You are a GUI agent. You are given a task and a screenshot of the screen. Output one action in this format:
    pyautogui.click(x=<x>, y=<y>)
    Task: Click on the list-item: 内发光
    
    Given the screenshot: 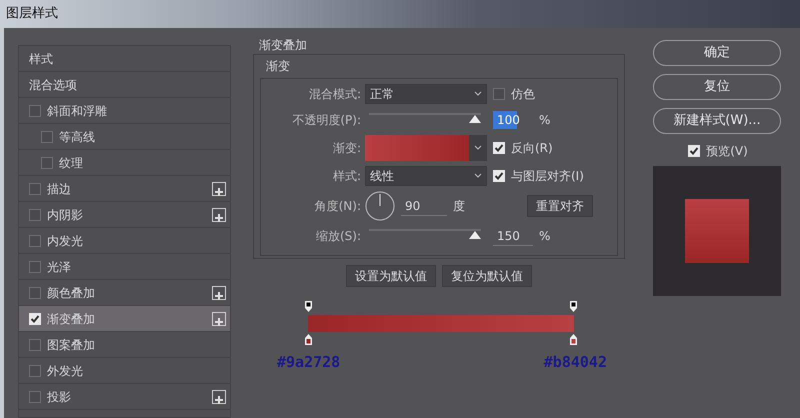 What is the action you would take?
    pyautogui.click(x=124, y=241)
    